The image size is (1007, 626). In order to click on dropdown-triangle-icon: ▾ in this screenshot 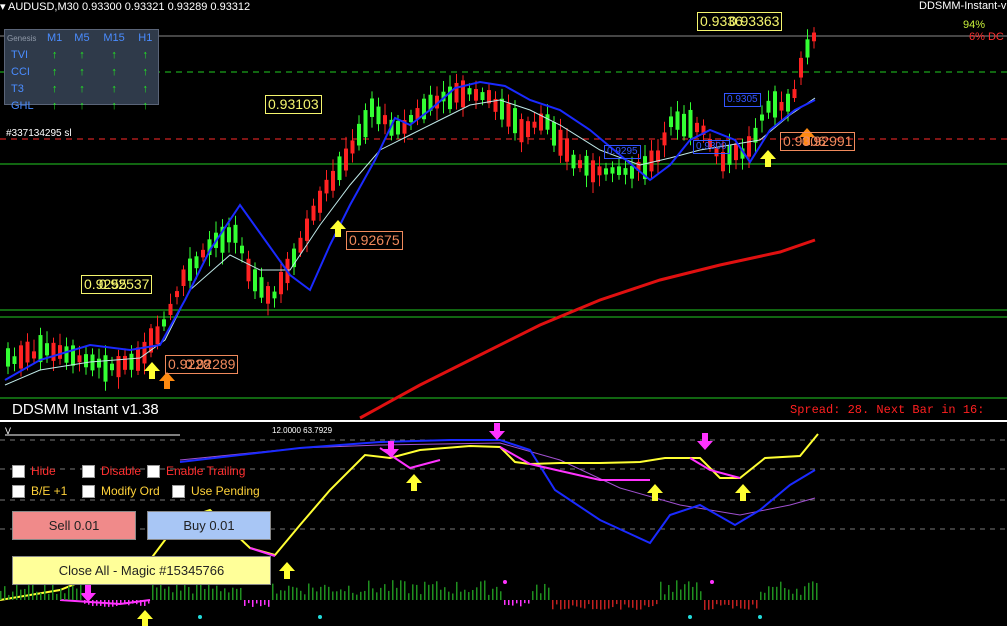, I will do `click(3, 7)`.